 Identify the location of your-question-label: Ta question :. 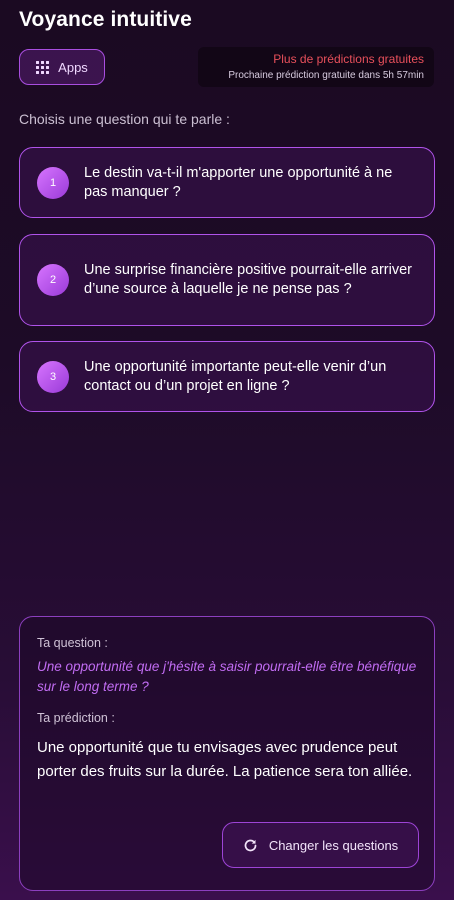
(72, 643).